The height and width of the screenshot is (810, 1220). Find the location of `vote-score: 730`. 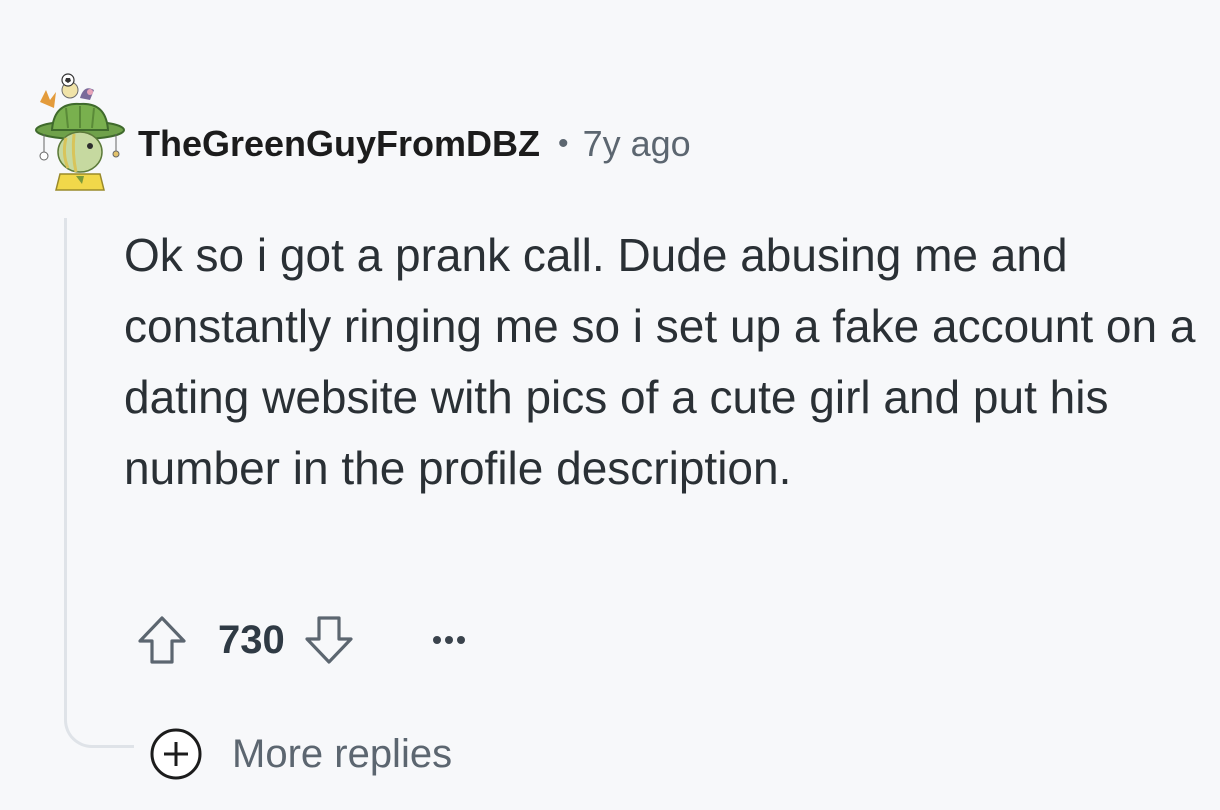

vote-score: 730 is located at coordinates (251, 639).